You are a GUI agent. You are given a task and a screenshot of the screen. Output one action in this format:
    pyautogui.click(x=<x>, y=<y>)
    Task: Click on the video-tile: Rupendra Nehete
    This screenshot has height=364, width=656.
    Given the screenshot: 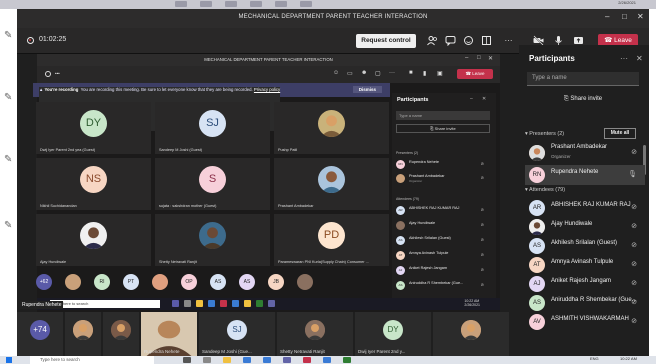 What is the action you would take?
    pyautogui.click(x=169, y=334)
    